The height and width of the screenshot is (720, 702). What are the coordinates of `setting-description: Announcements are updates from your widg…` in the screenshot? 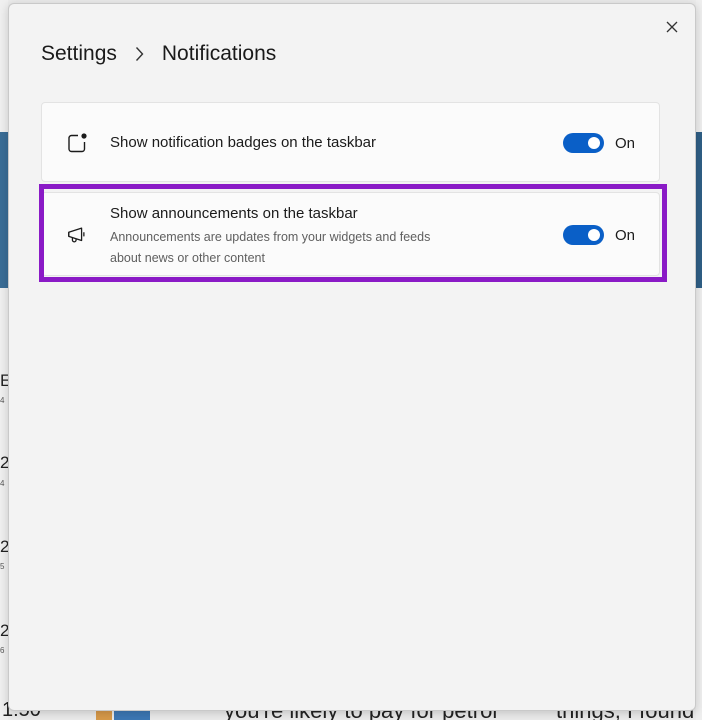 It's located at (270, 247).